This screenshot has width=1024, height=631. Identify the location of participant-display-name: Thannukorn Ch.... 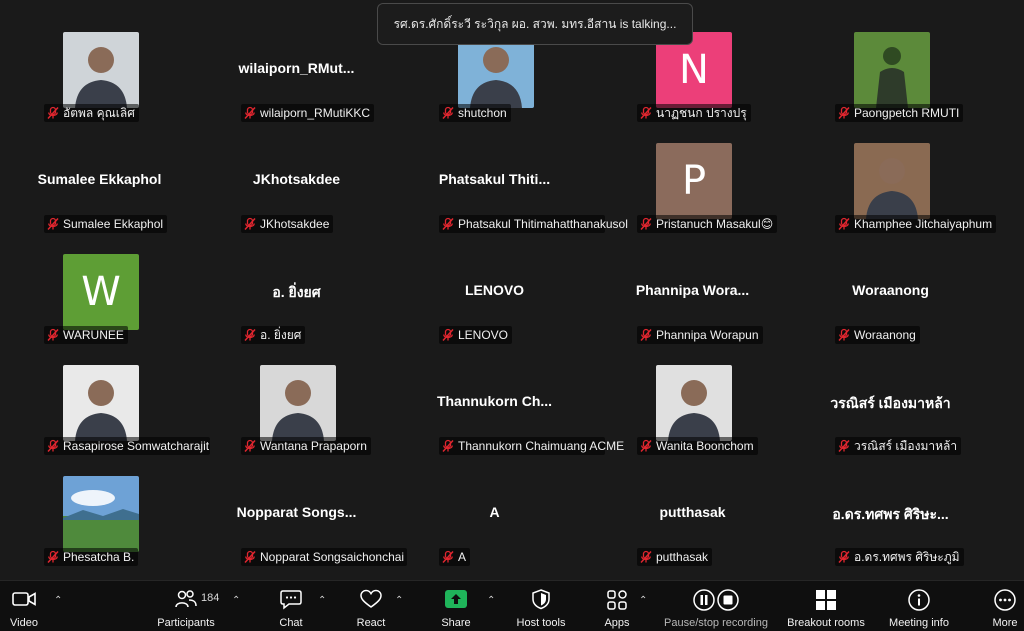
(494, 401).